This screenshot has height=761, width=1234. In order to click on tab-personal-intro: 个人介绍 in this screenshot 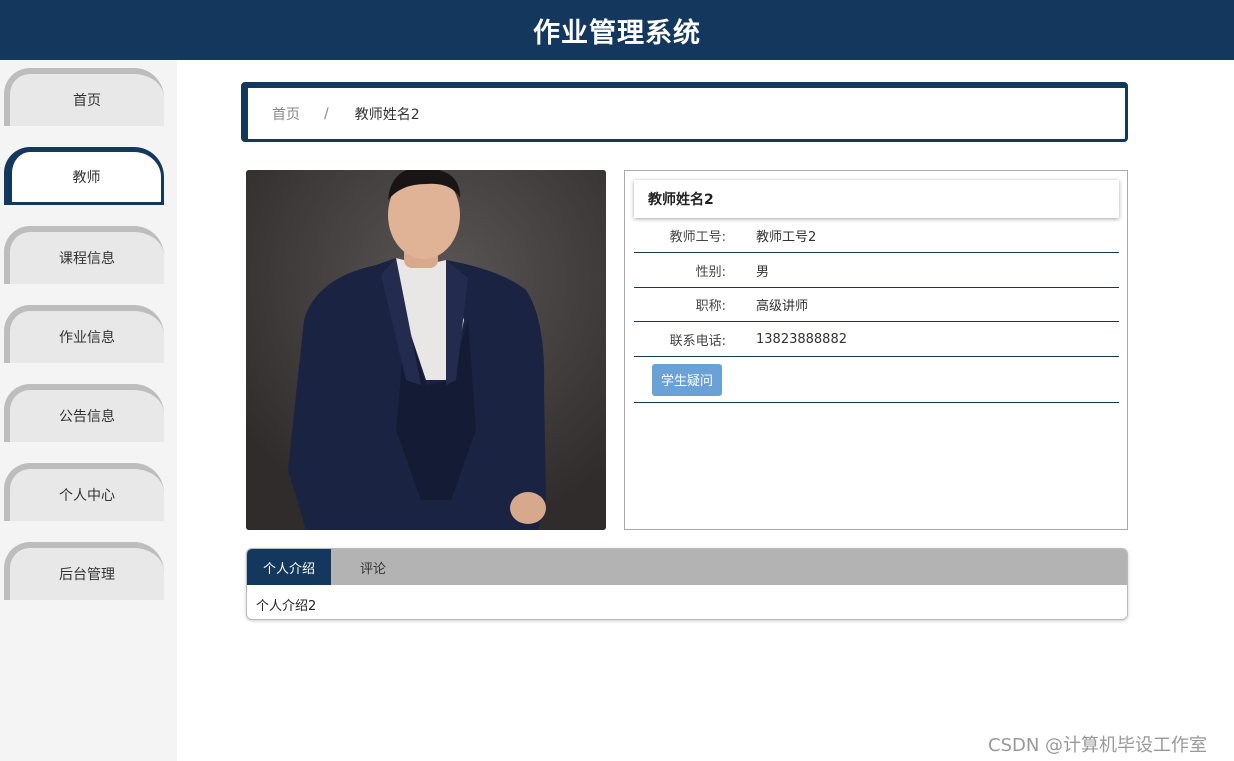, I will do `click(289, 567)`.